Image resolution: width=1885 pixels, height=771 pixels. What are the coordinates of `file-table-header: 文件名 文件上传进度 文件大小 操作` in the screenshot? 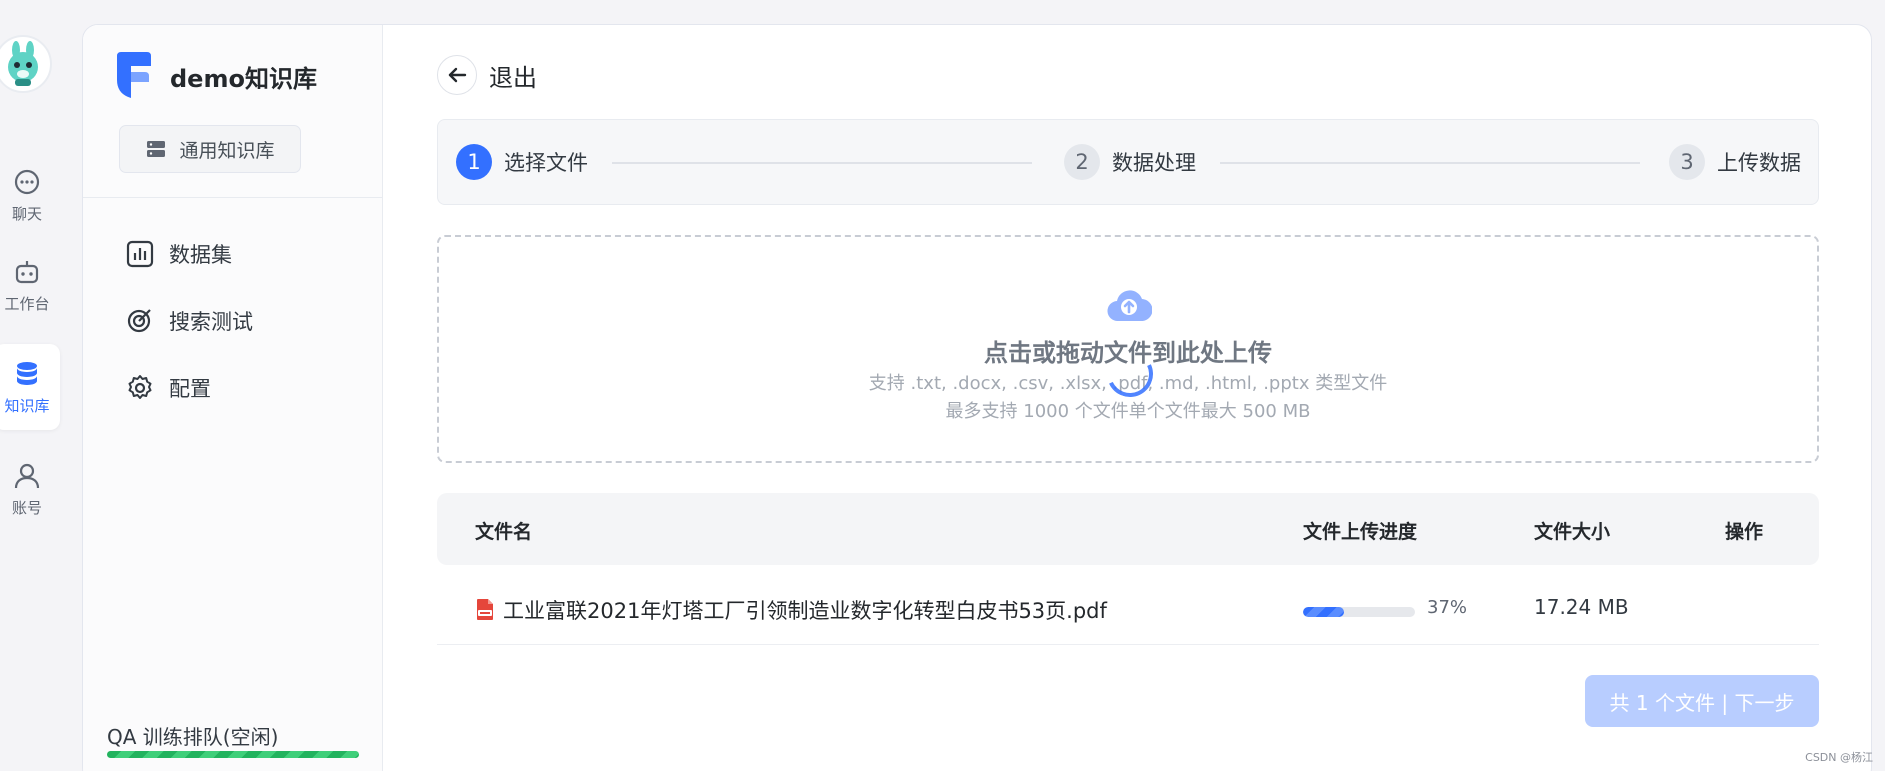 It's located at (1128, 529).